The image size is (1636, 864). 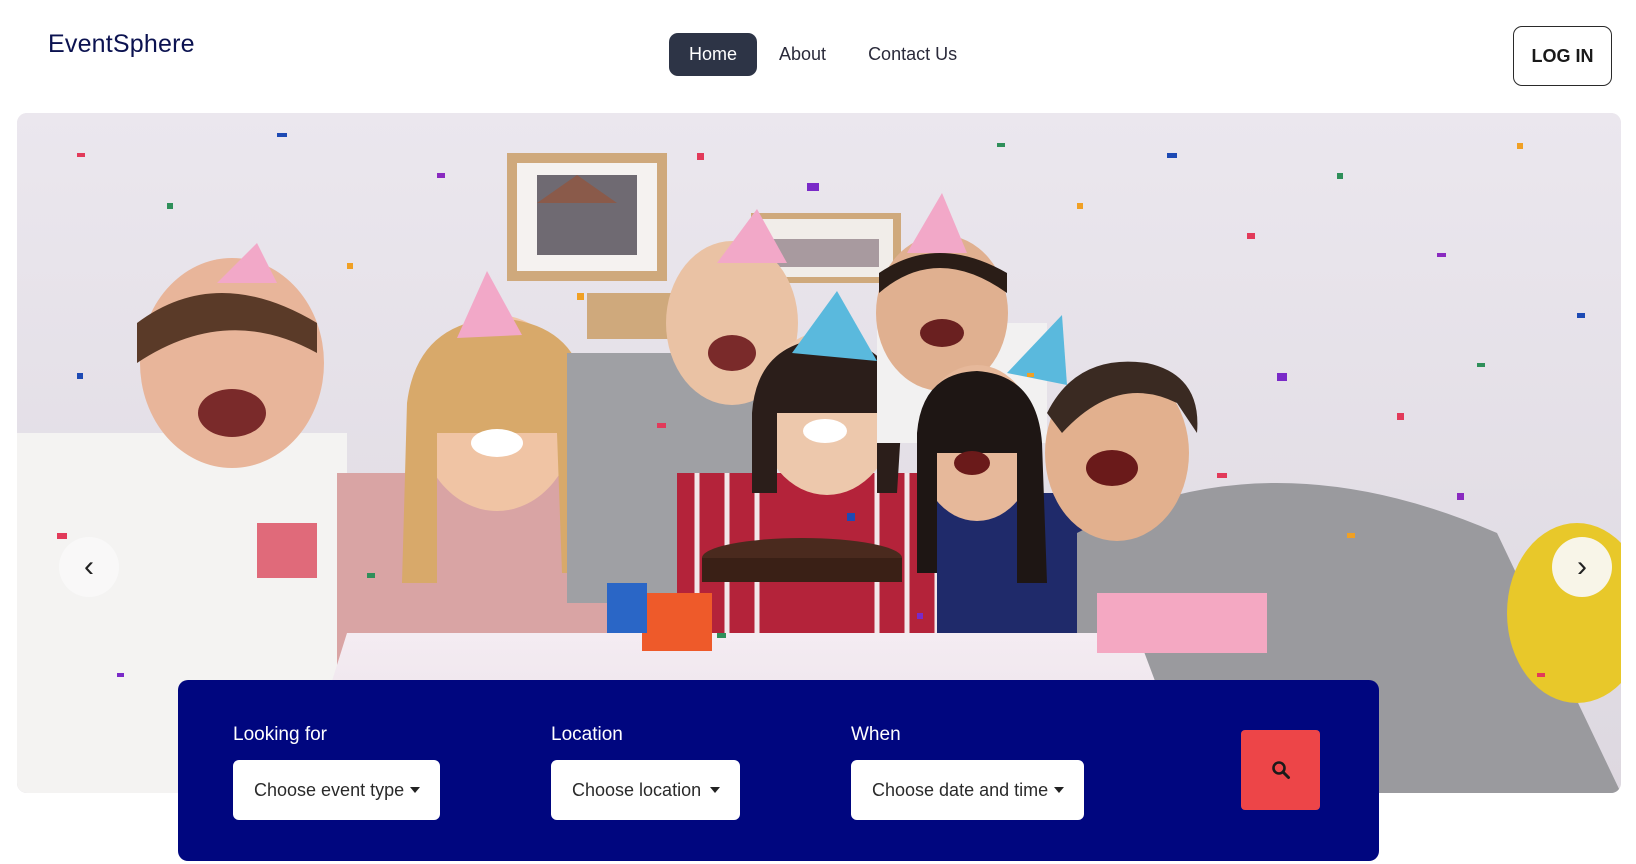 I want to click on location-select: Choose location, so click(x=645, y=790).